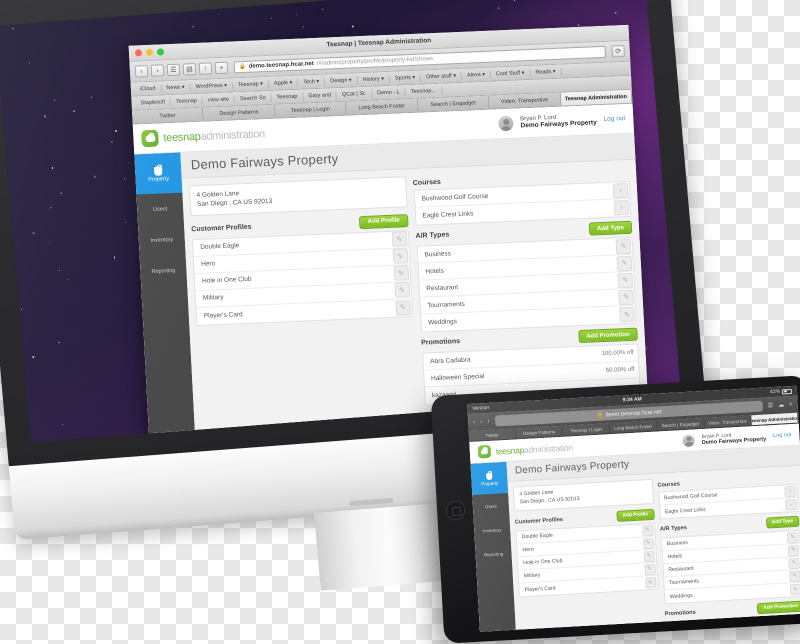 The height and width of the screenshot is (644, 800). Describe the element at coordinates (618, 51) in the screenshot. I see `reload-icon: ⟳` at that location.